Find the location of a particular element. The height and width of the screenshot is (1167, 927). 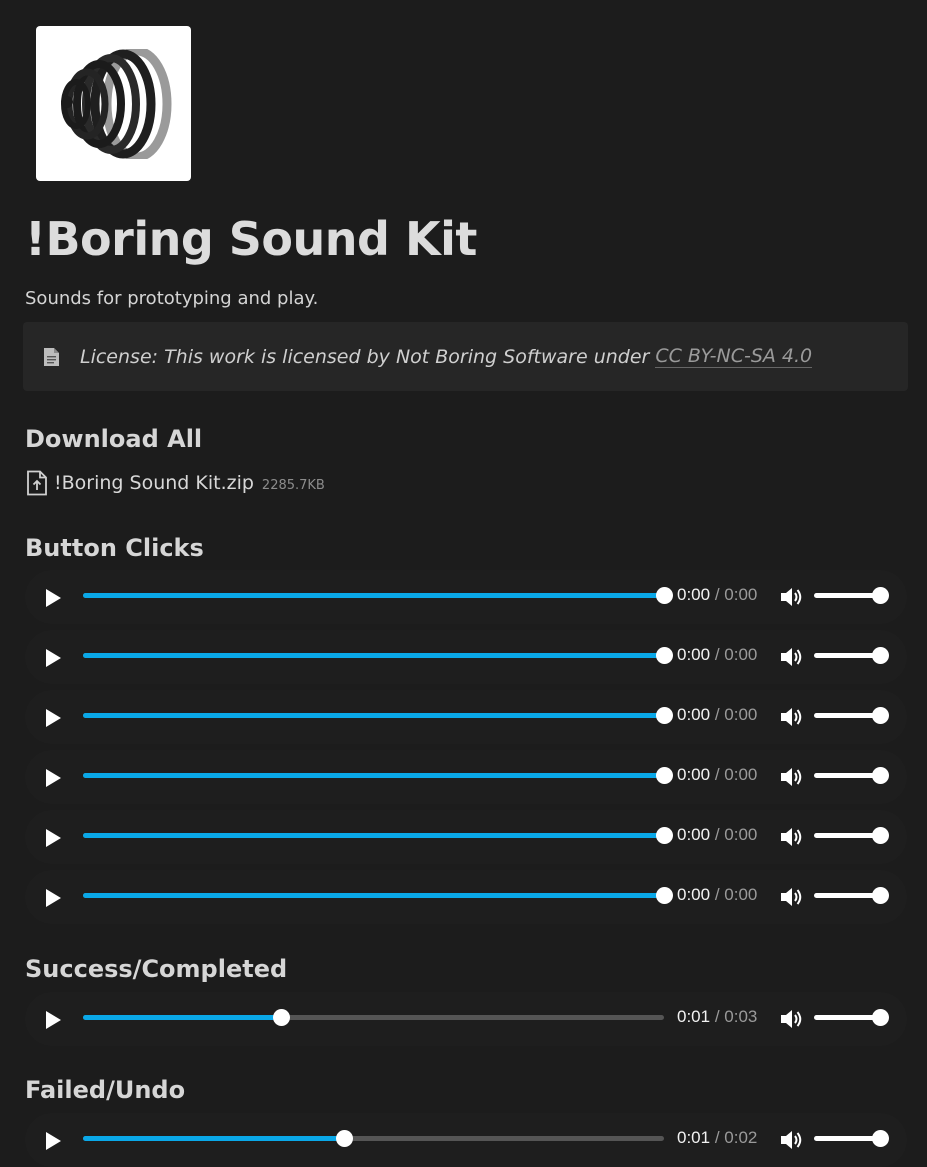

section-heading: Button Clicks is located at coordinates (114, 548).